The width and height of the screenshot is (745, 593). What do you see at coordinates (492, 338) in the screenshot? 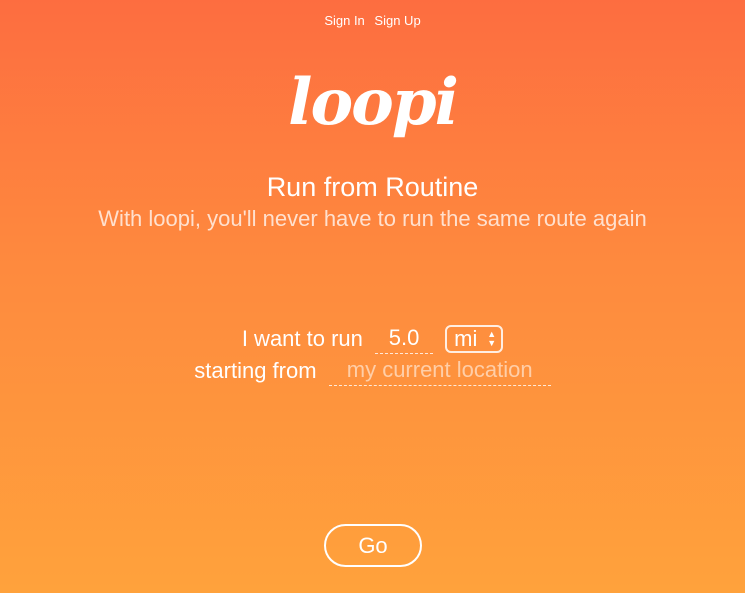
I see `select-arrows-icon: ▲ ▼` at bounding box center [492, 338].